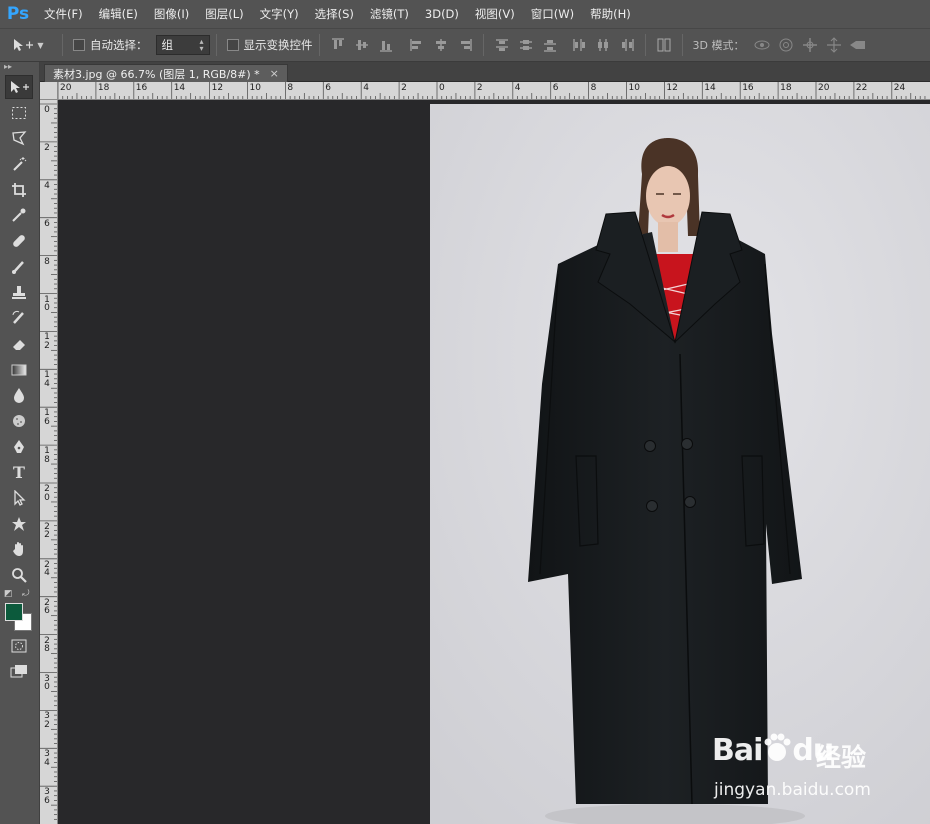  I want to click on zoom-tool, so click(19, 575).